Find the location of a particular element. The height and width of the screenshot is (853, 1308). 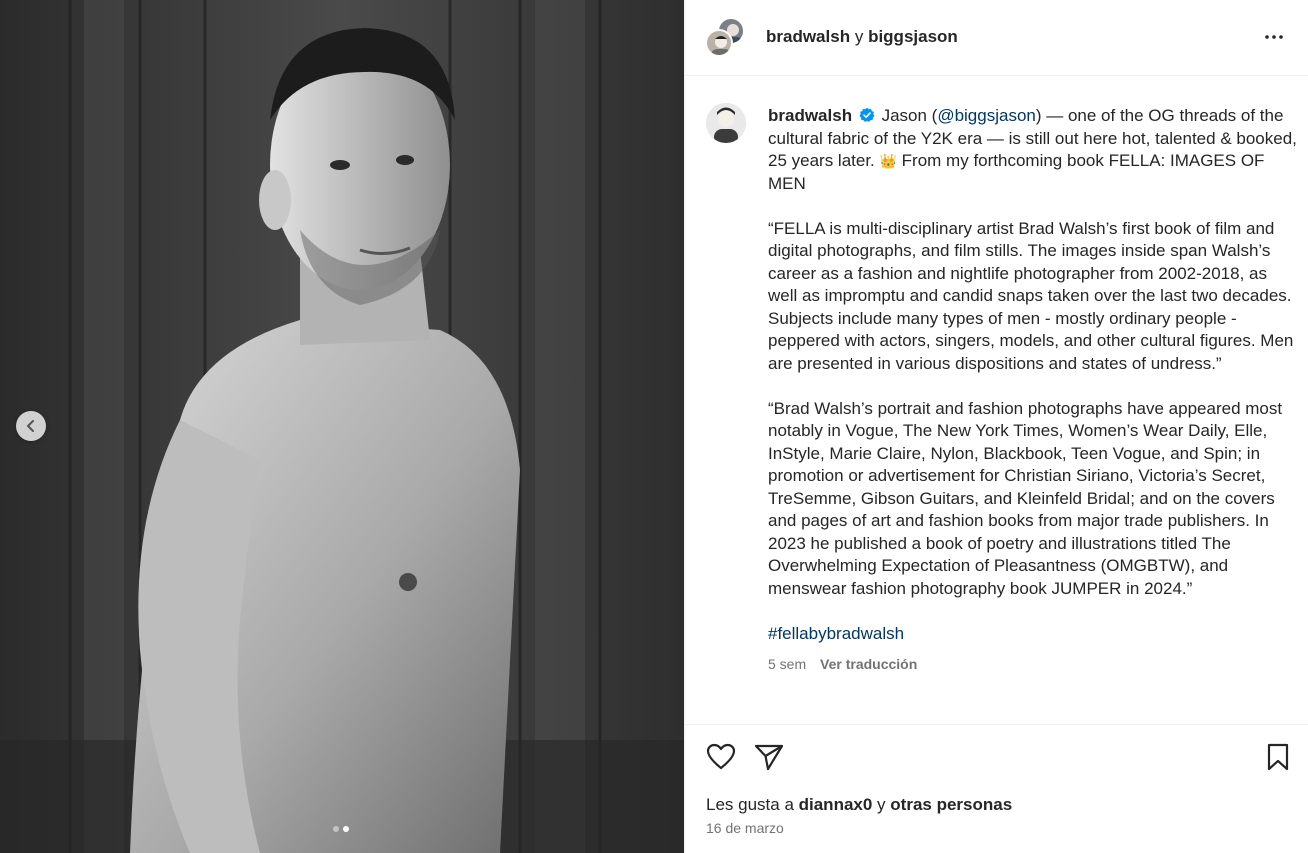

more-horizontal-icon is located at coordinates (1274, 37).